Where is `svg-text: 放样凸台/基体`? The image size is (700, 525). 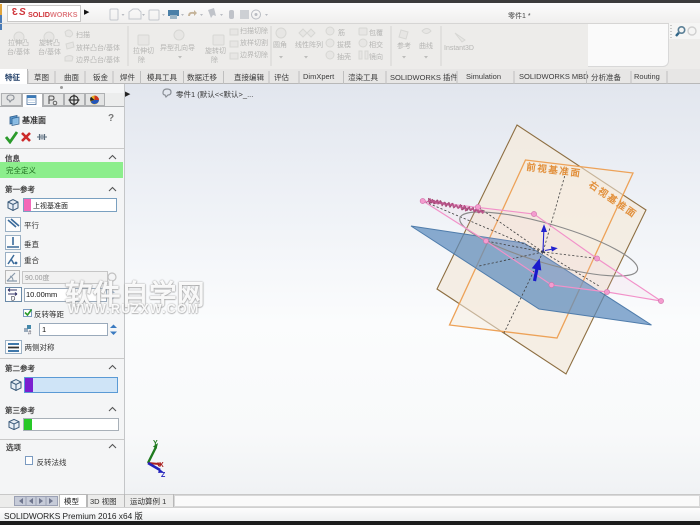
svg-text: 放样凸台/基体 is located at coordinates (98, 47).